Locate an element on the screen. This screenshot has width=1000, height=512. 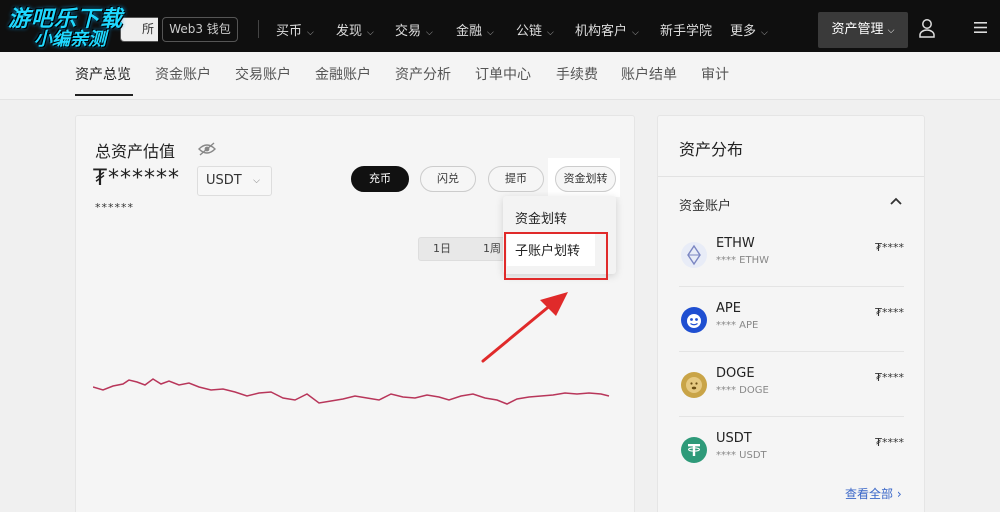
total-assets-title: 总资产估值 is located at coordinates (135, 151).